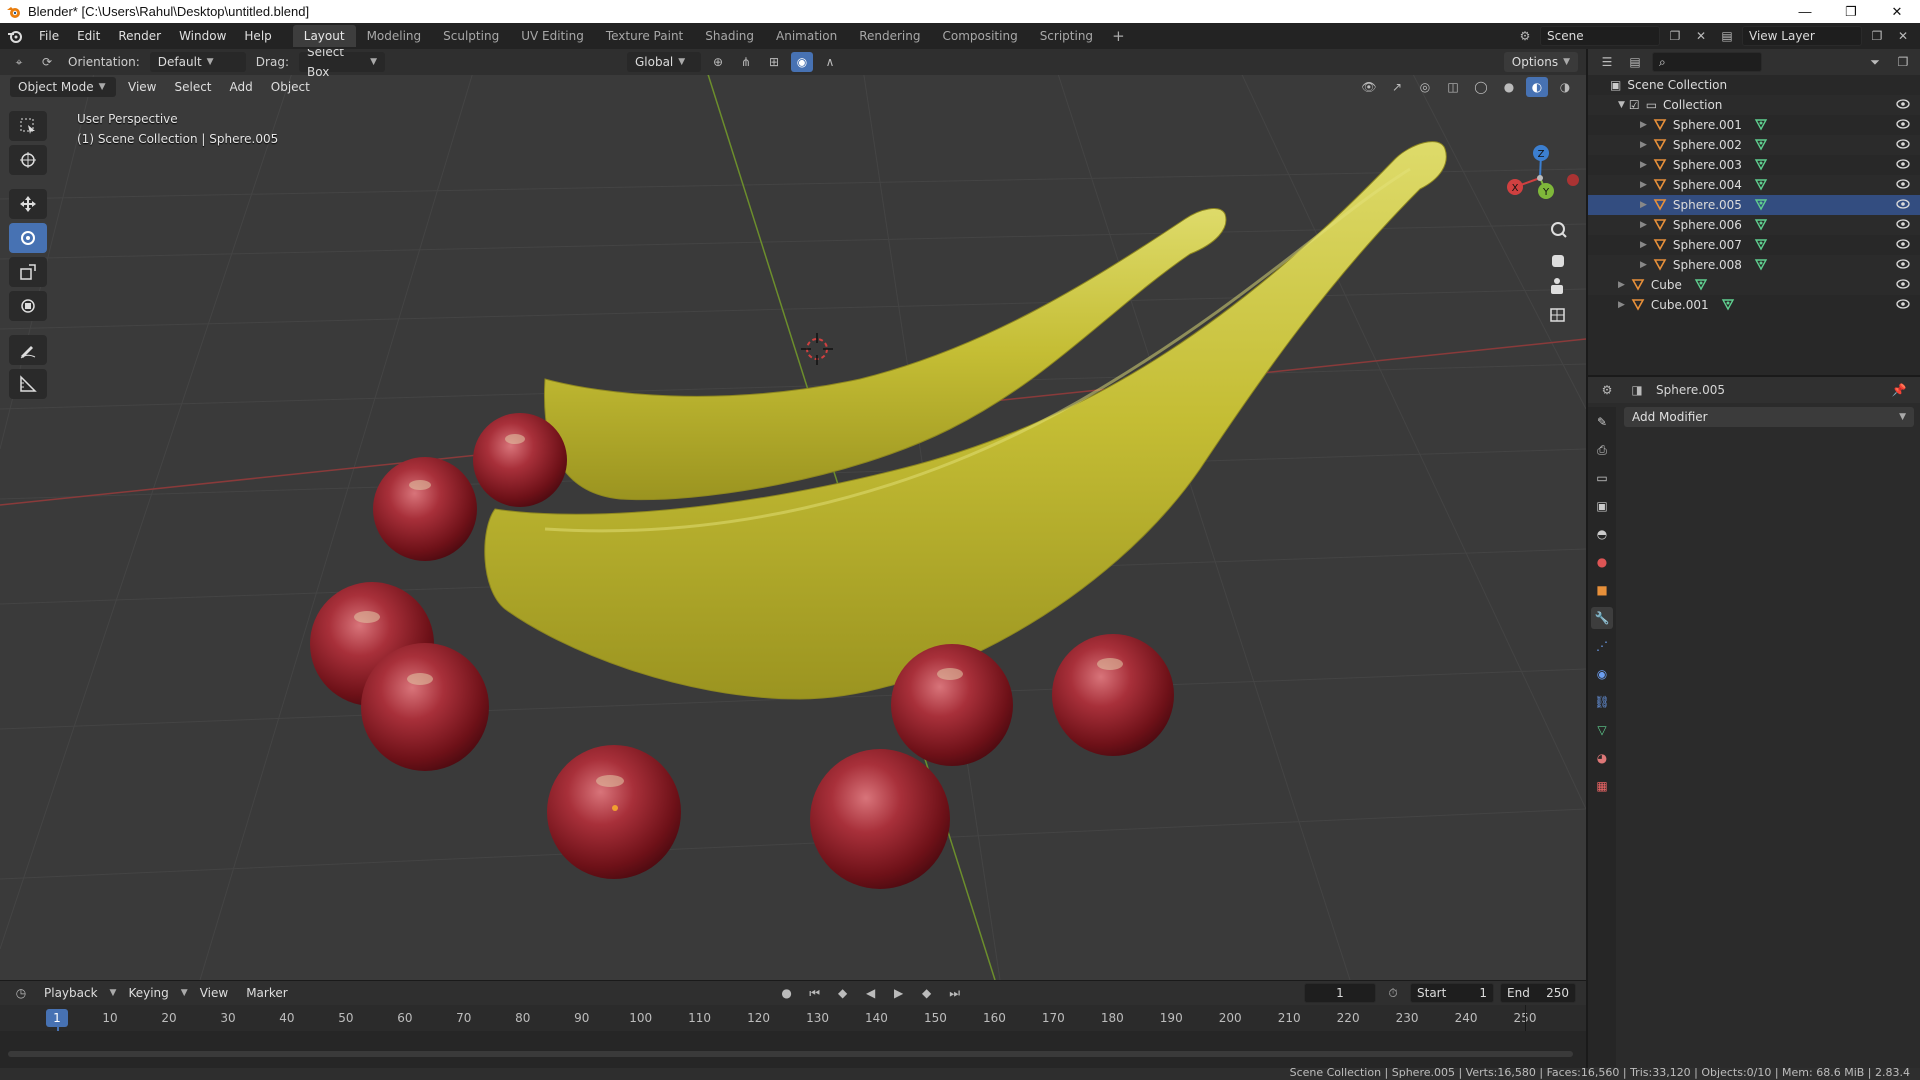  Describe the element at coordinates (663, 62) in the screenshot. I see `transform-orientation-dropdown: Global ▼` at that location.